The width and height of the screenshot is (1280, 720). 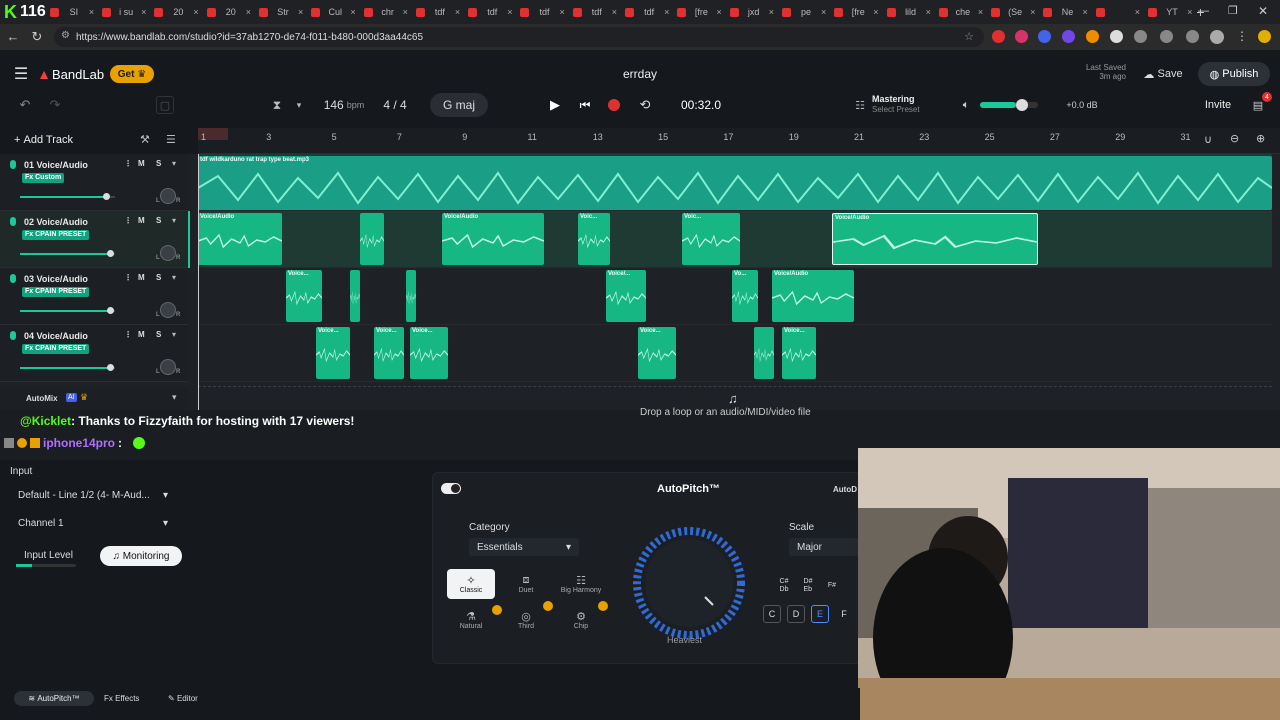 I want to click on browser-tab: YT ×, so click(x=1170, y=12).